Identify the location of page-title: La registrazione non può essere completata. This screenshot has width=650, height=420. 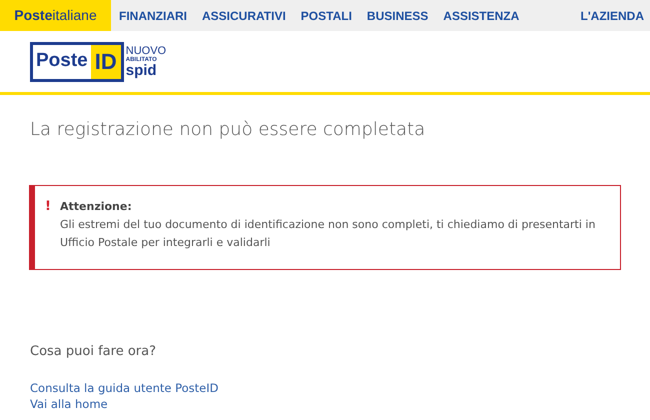
(228, 130).